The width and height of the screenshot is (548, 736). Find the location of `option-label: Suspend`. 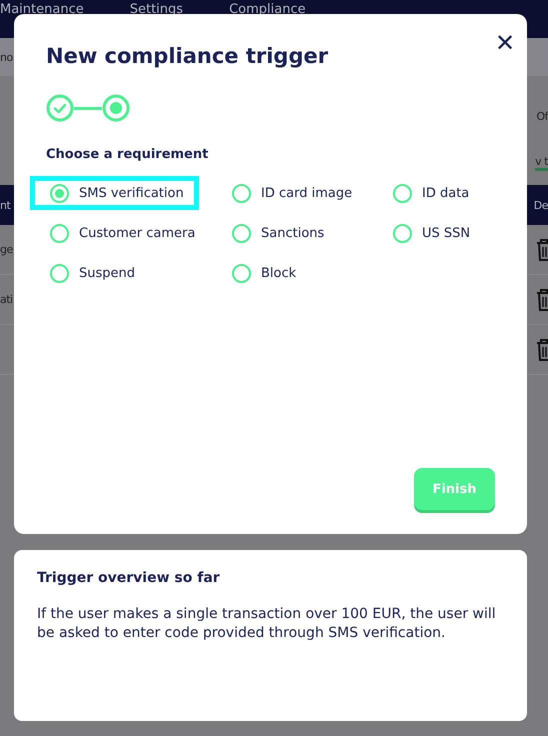

option-label: Suspend is located at coordinates (107, 273).